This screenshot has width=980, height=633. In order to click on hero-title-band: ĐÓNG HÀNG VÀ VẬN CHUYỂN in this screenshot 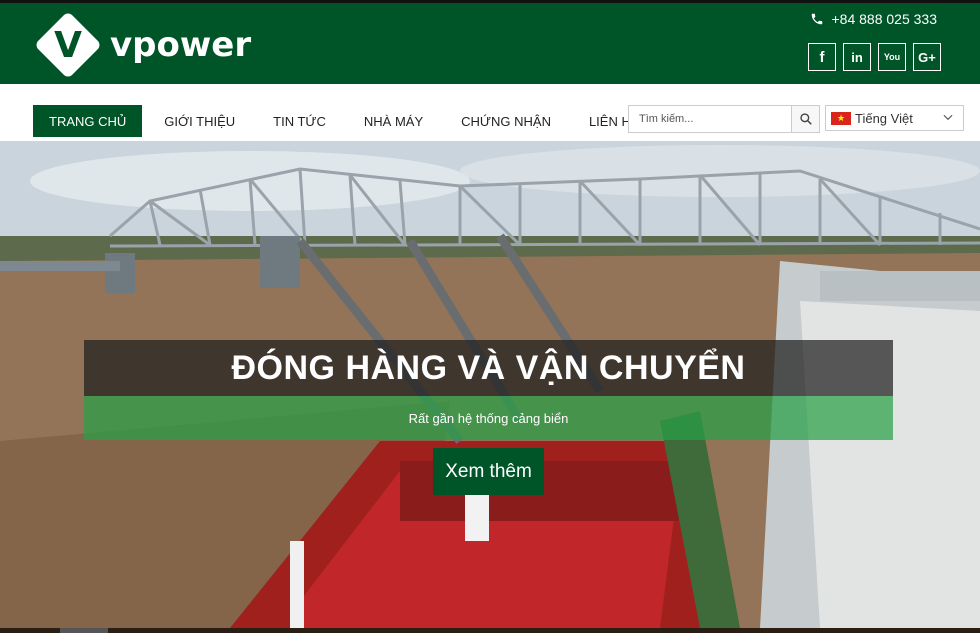, I will do `click(488, 368)`.